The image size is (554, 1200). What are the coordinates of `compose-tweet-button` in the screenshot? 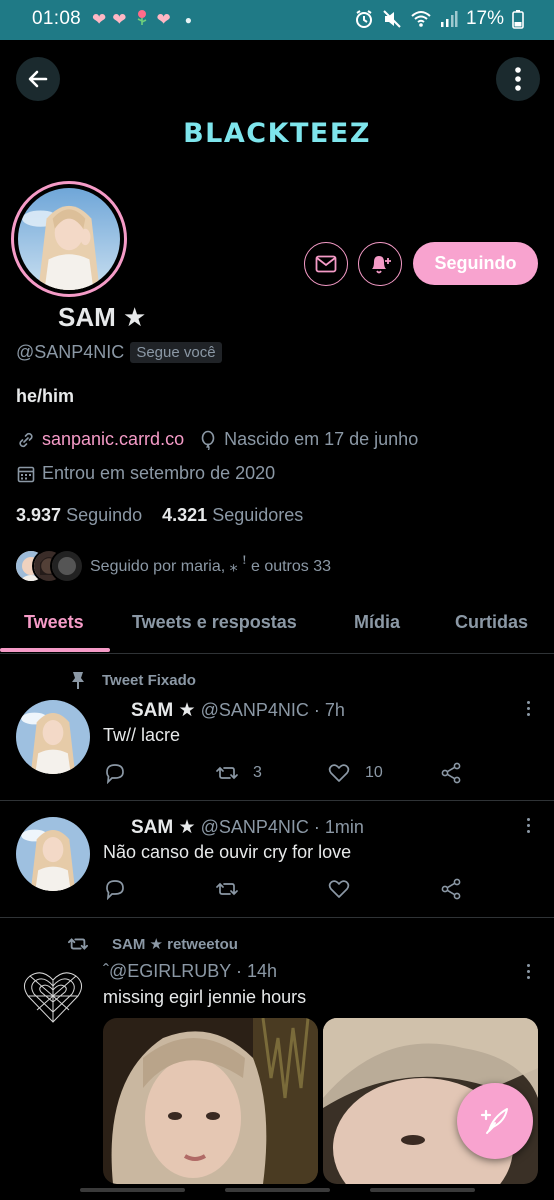 It's located at (495, 1121).